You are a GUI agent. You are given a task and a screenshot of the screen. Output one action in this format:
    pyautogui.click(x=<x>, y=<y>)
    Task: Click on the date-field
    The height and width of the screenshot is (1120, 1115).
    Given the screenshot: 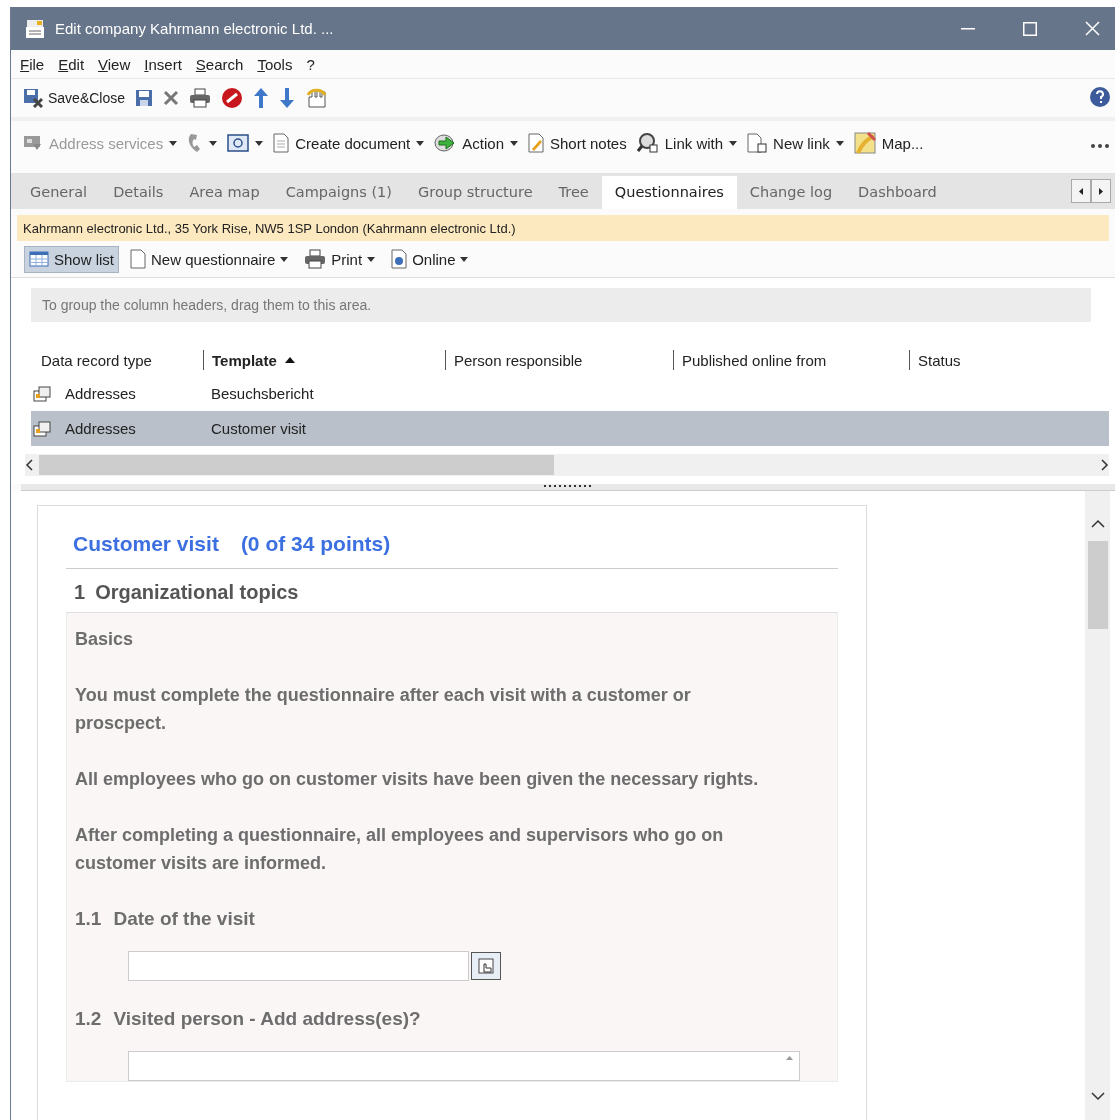 What is the action you would take?
    pyautogui.click(x=298, y=966)
    